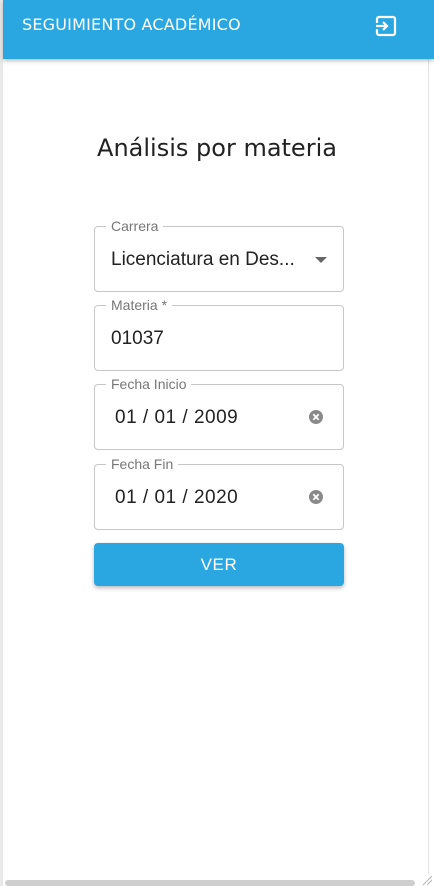 The height and width of the screenshot is (886, 434). I want to click on app-bar: SEGUIMIENTO ACADÉMICO, so click(218, 29).